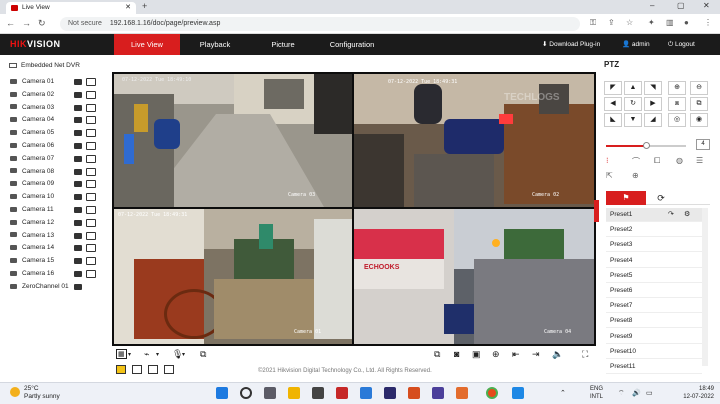  What do you see at coordinates (633, 120) in the screenshot?
I see `ptz-down-button: ▼` at bounding box center [633, 120].